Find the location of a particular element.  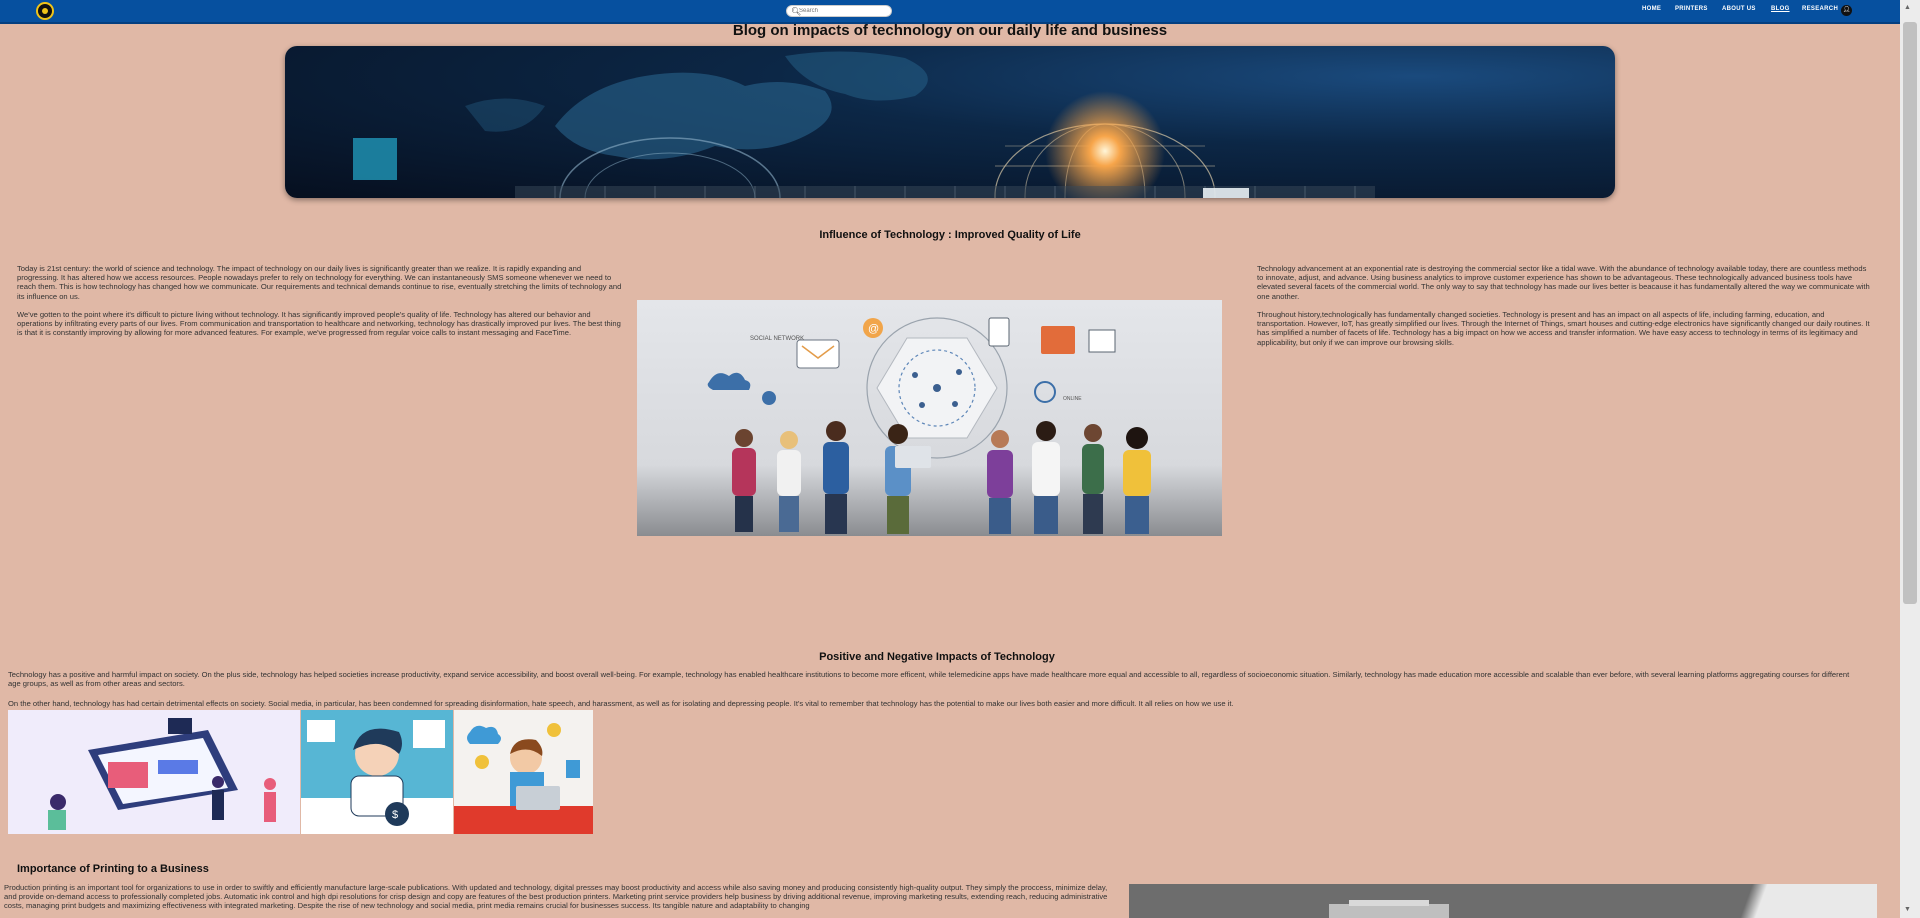

section-title-printing: Importance of Printing to a Business is located at coordinates (113, 869).